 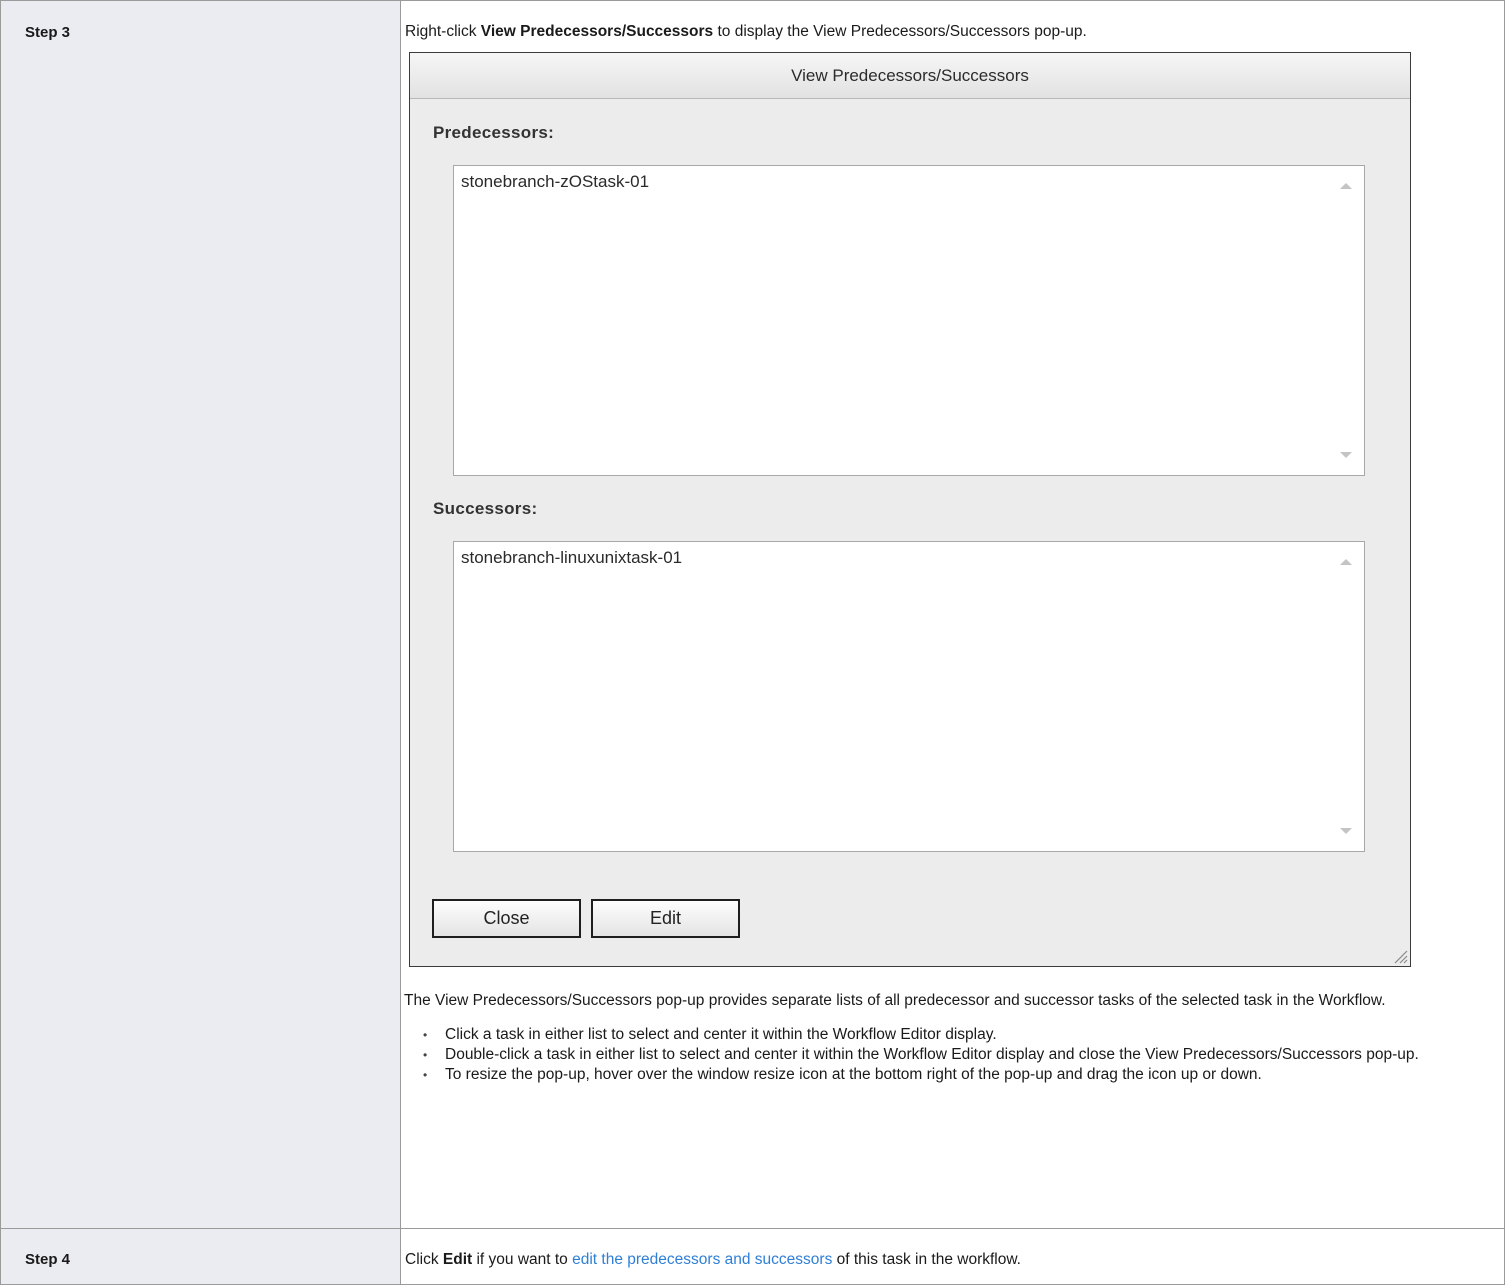 What do you see at coordinates (494, 132) in the screenshot?
I see `predecessors-label: Predecessors:` at bounding box center [494, 132].